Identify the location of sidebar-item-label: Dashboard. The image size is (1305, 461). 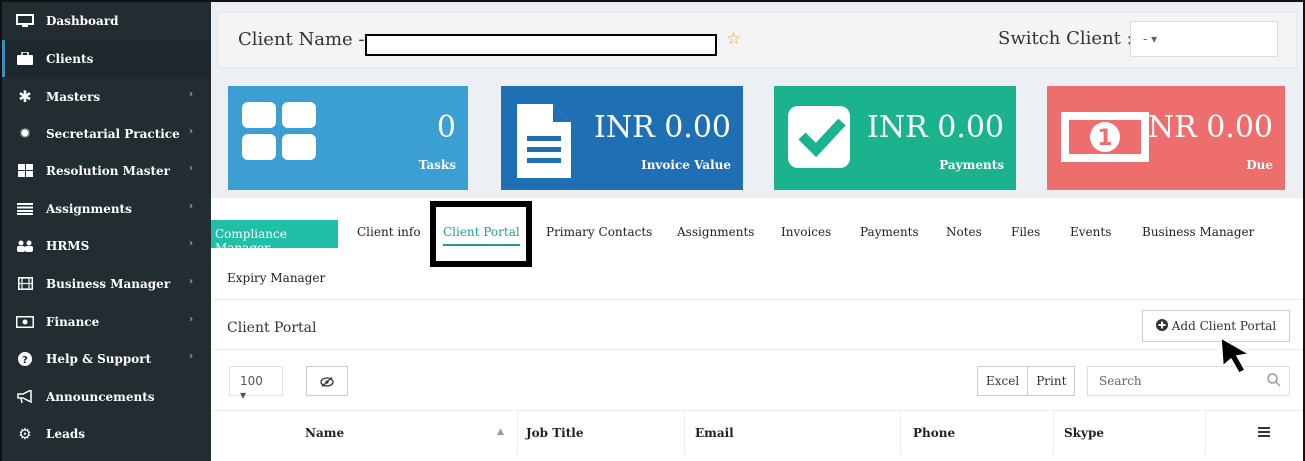
(82, 20).